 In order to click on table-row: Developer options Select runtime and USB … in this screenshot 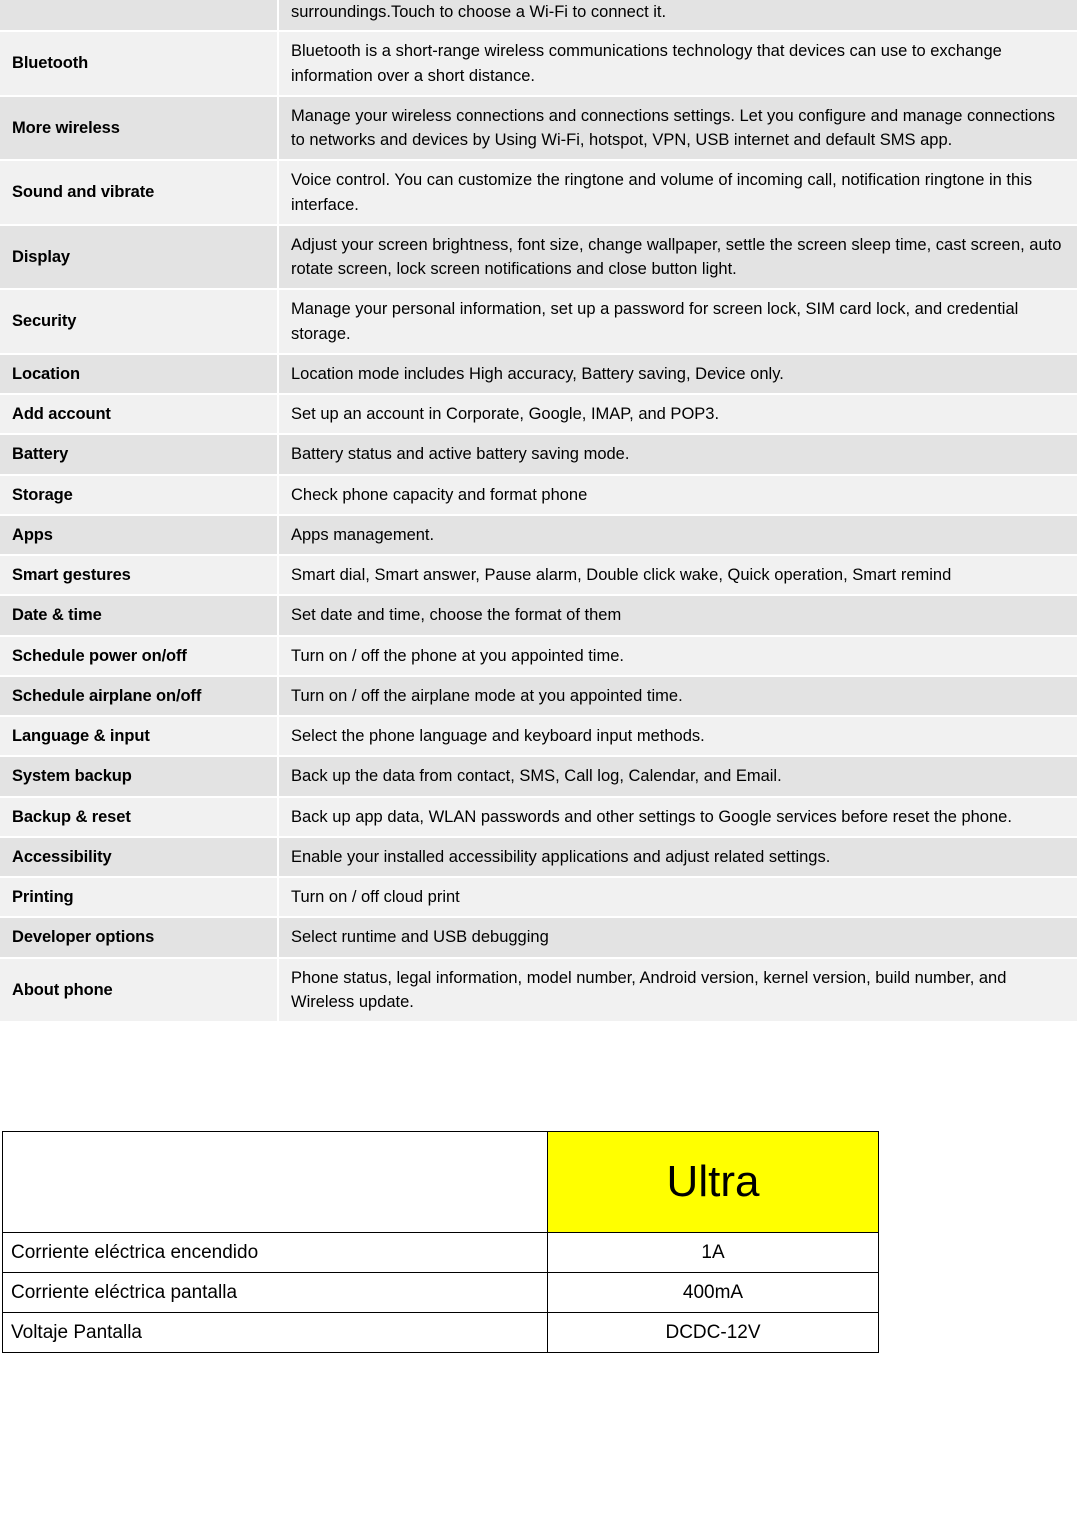, I will do `click(538, 937)`.